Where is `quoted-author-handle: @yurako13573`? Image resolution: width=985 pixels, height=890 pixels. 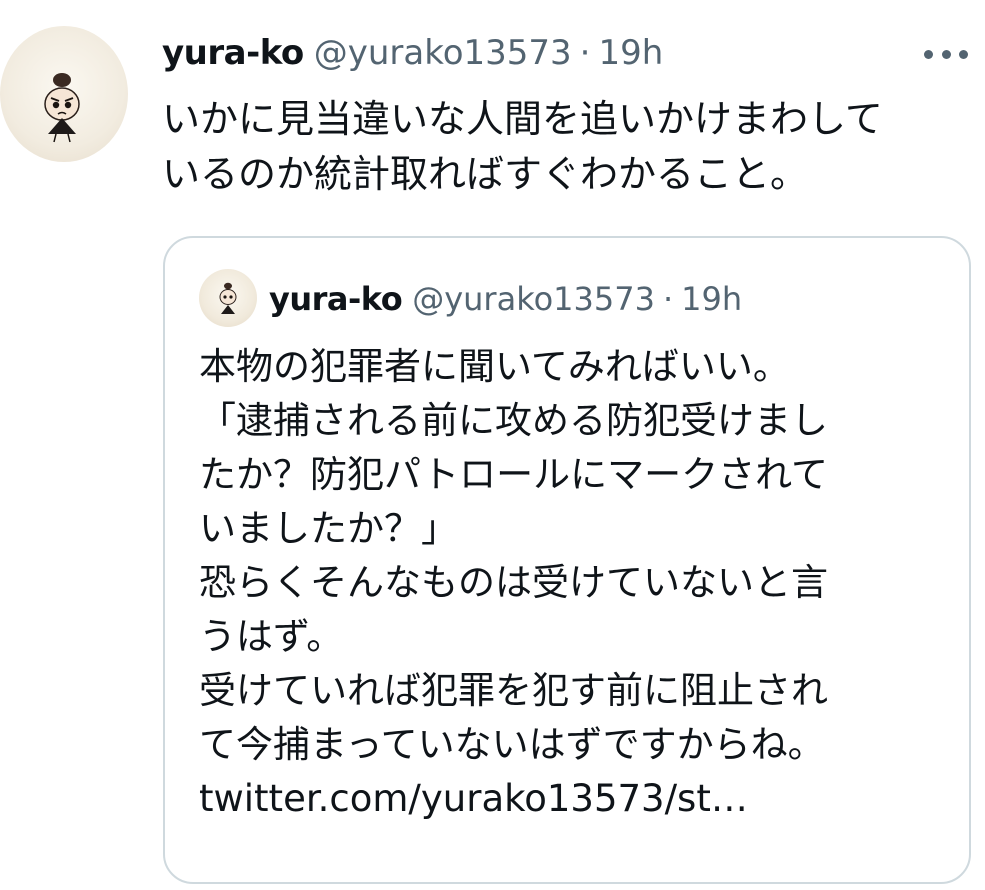 quoted-author-handle: @yurako13573 is located at coordinates (533, 299).